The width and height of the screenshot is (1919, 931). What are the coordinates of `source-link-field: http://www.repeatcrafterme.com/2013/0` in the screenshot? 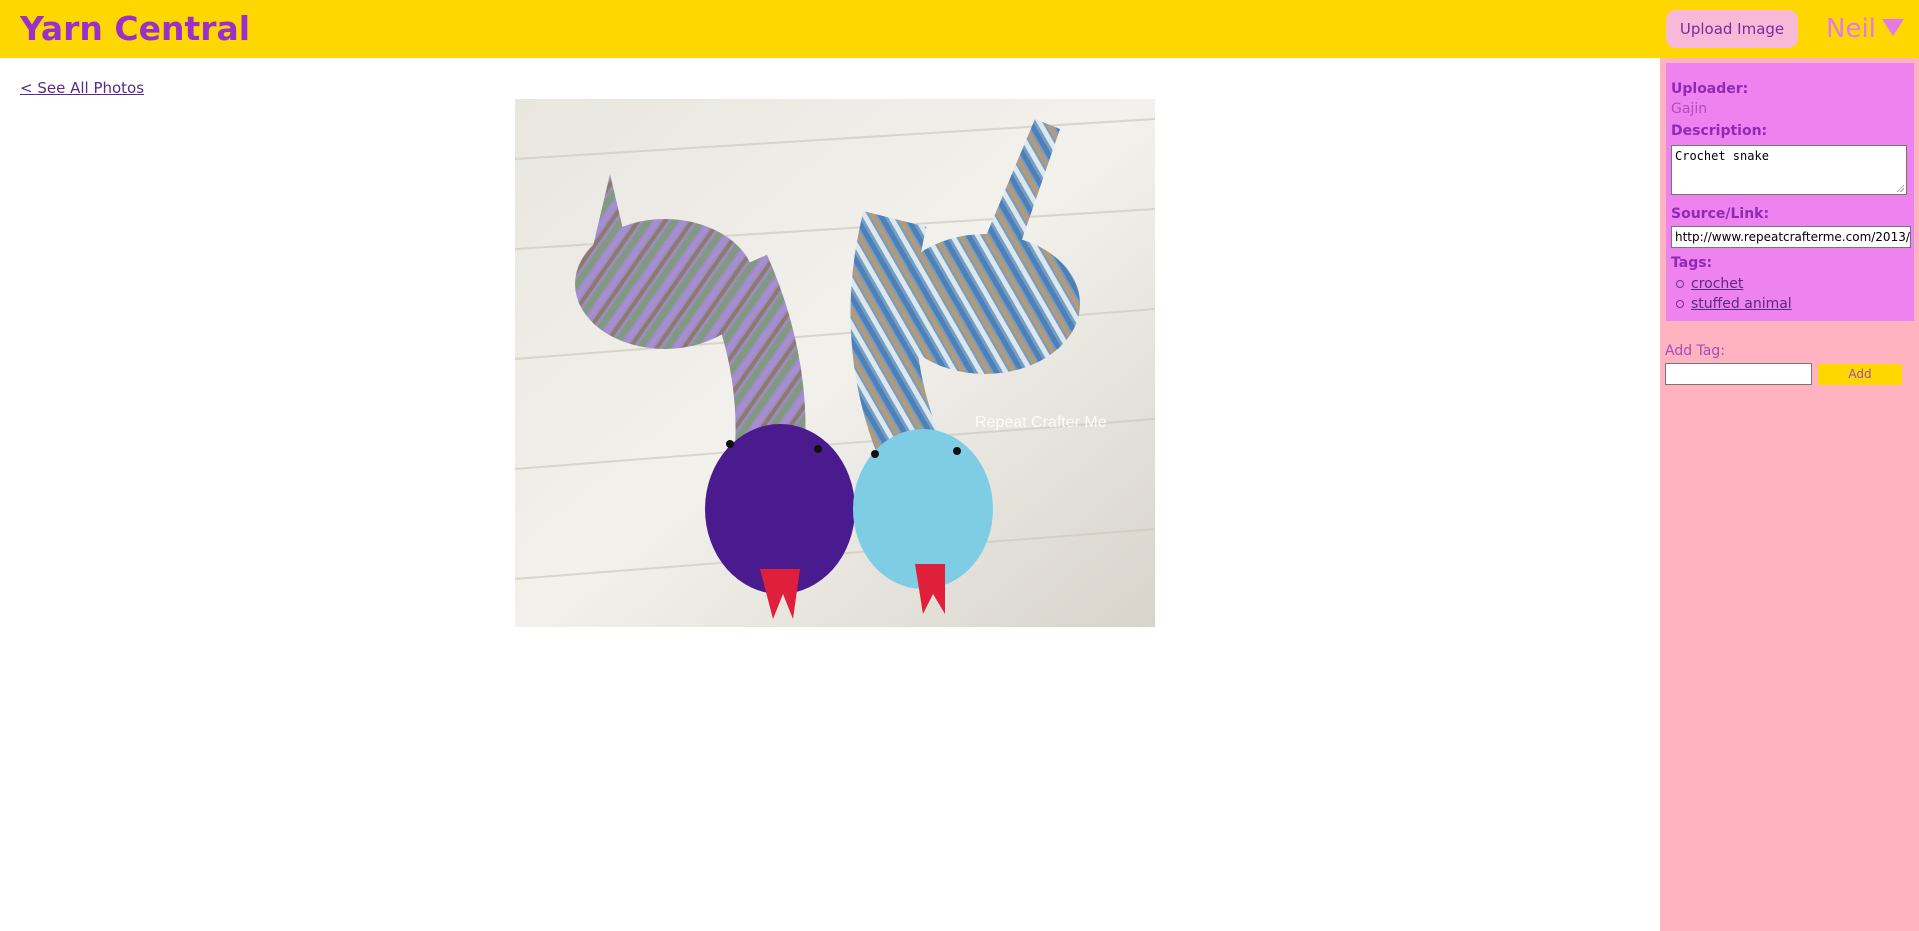 It's located at (1791, 237).